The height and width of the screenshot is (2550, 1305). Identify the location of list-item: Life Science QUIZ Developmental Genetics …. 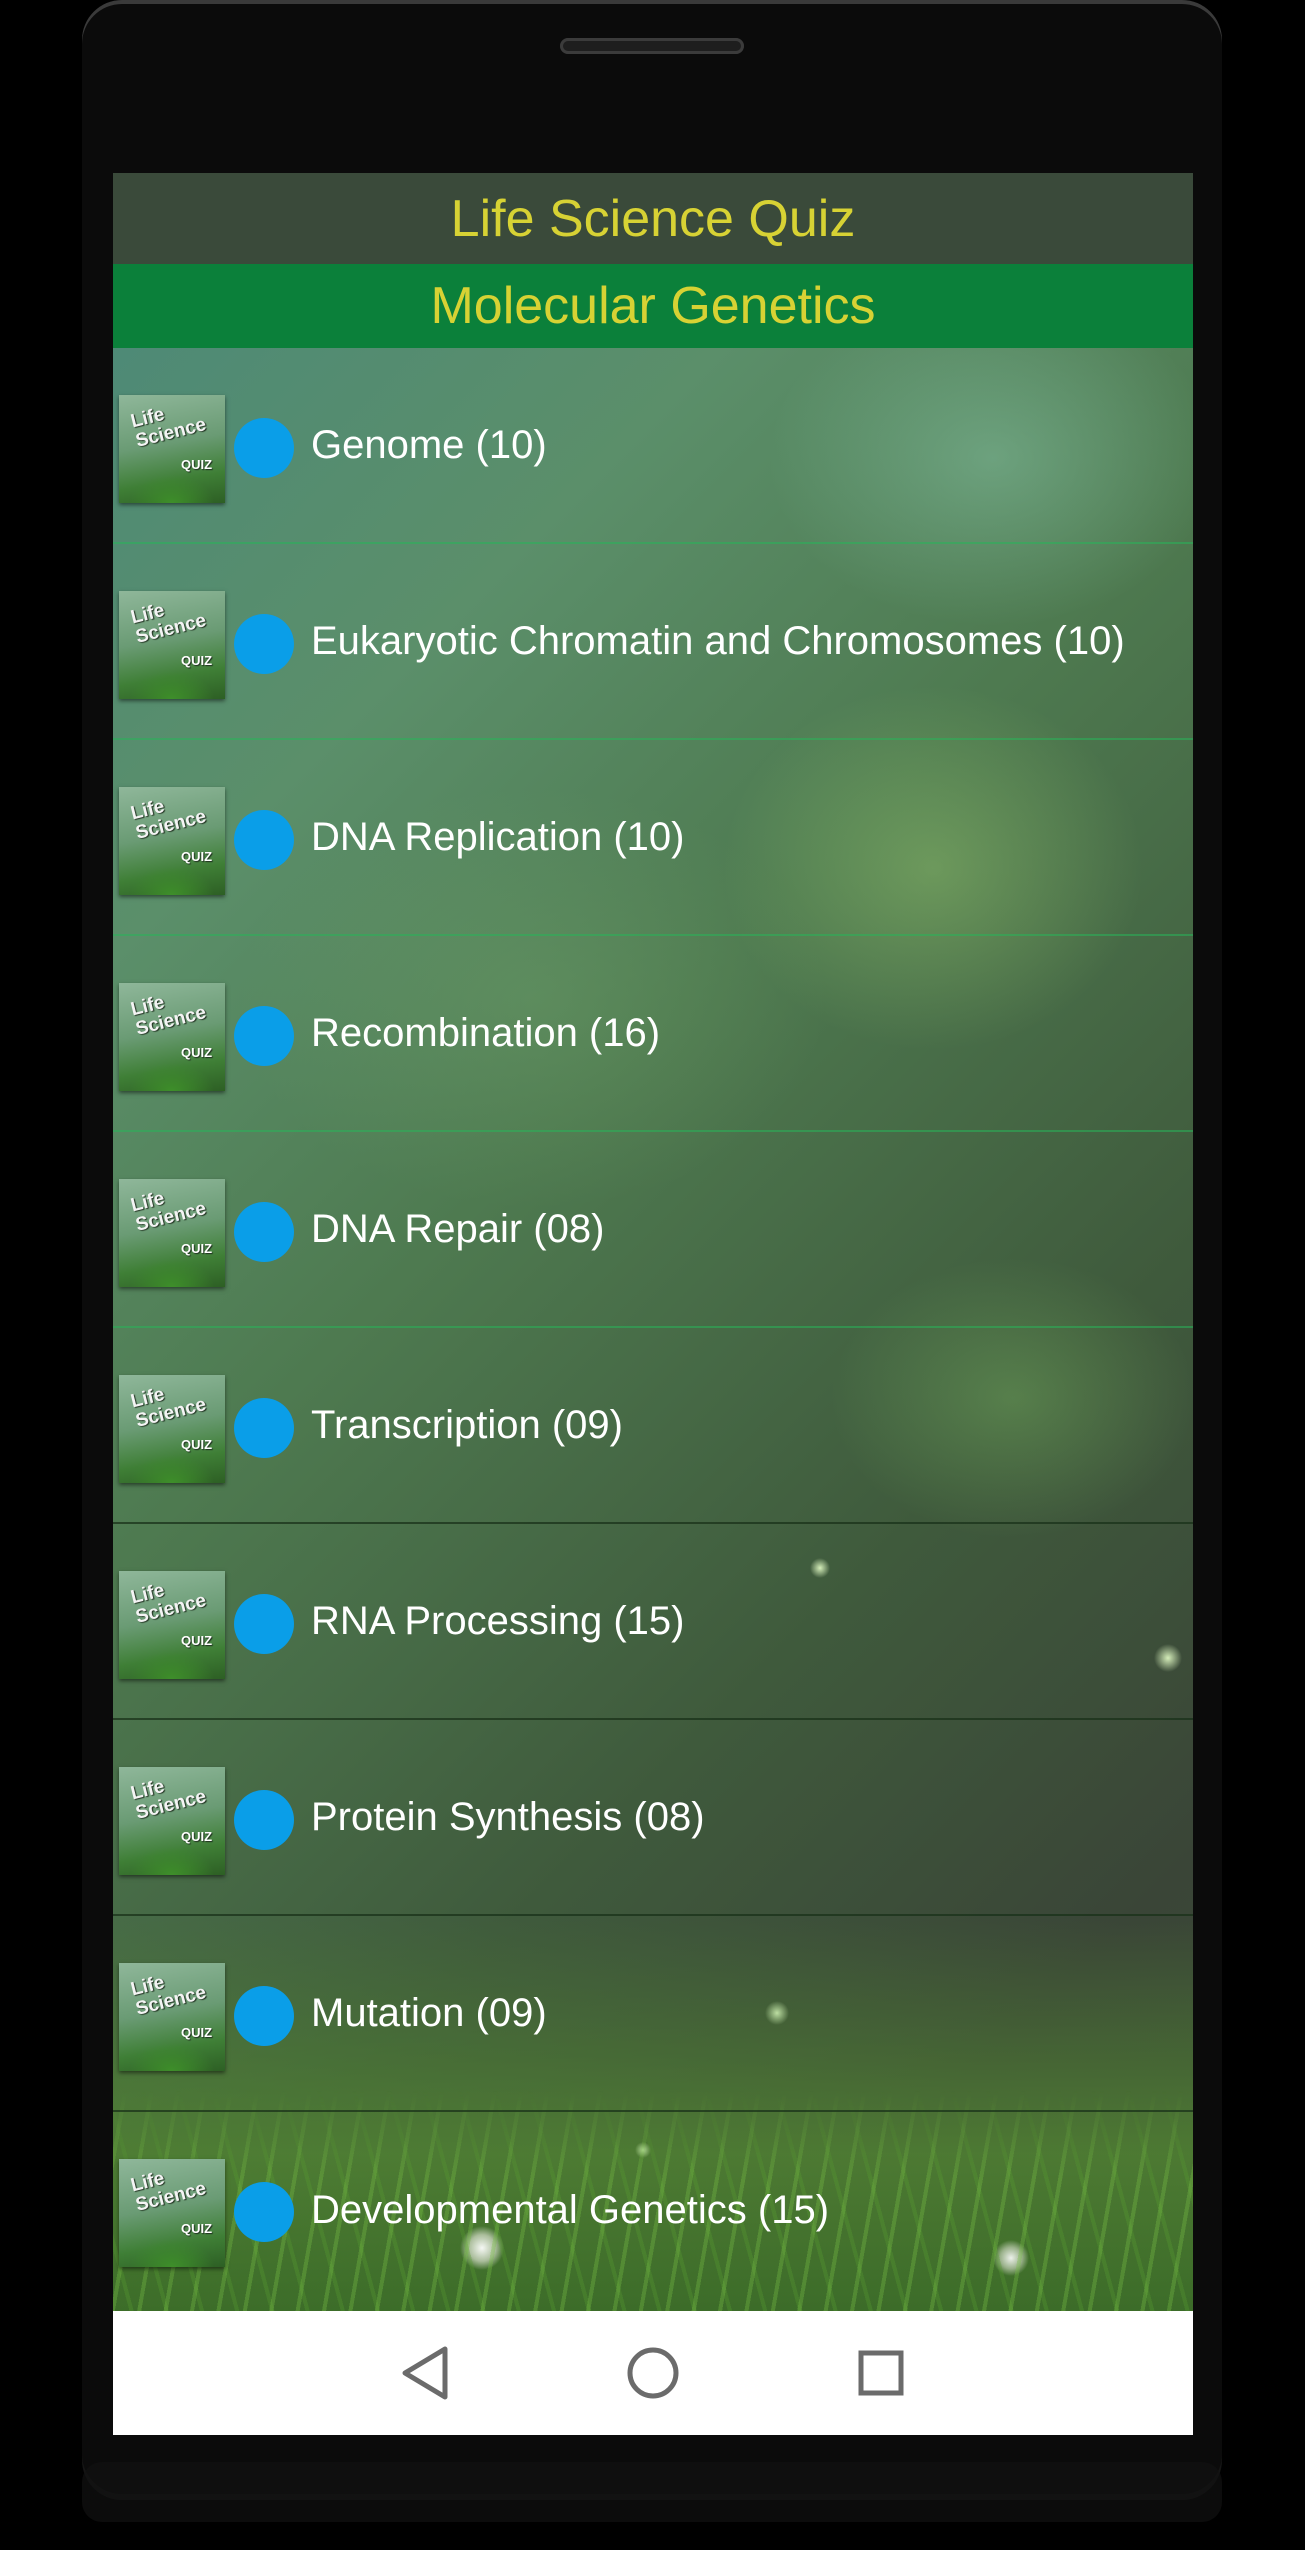
(653, 2210).